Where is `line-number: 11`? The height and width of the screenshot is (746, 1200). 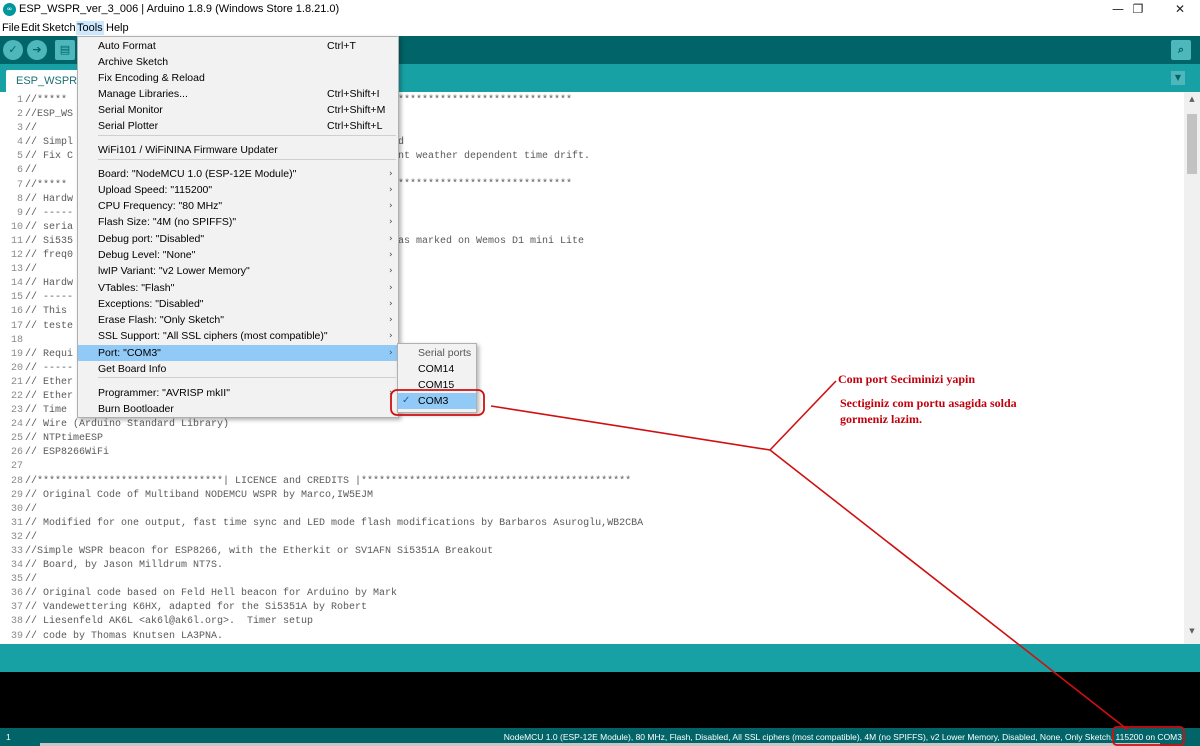 line-number: 11 is located at coordinates (16, 241).